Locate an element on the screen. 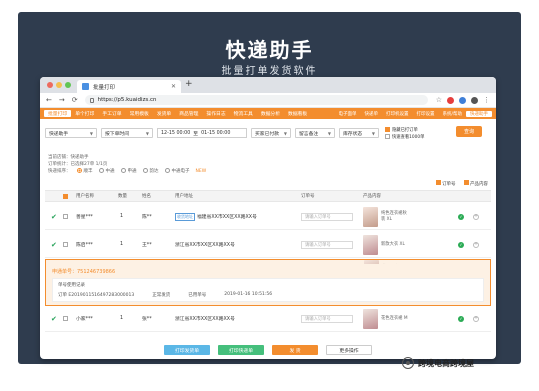 The height and width of the screenshot is (391, 539). hide-printed-option: 隐藏已打订单 is located at coordinates (404, 130).